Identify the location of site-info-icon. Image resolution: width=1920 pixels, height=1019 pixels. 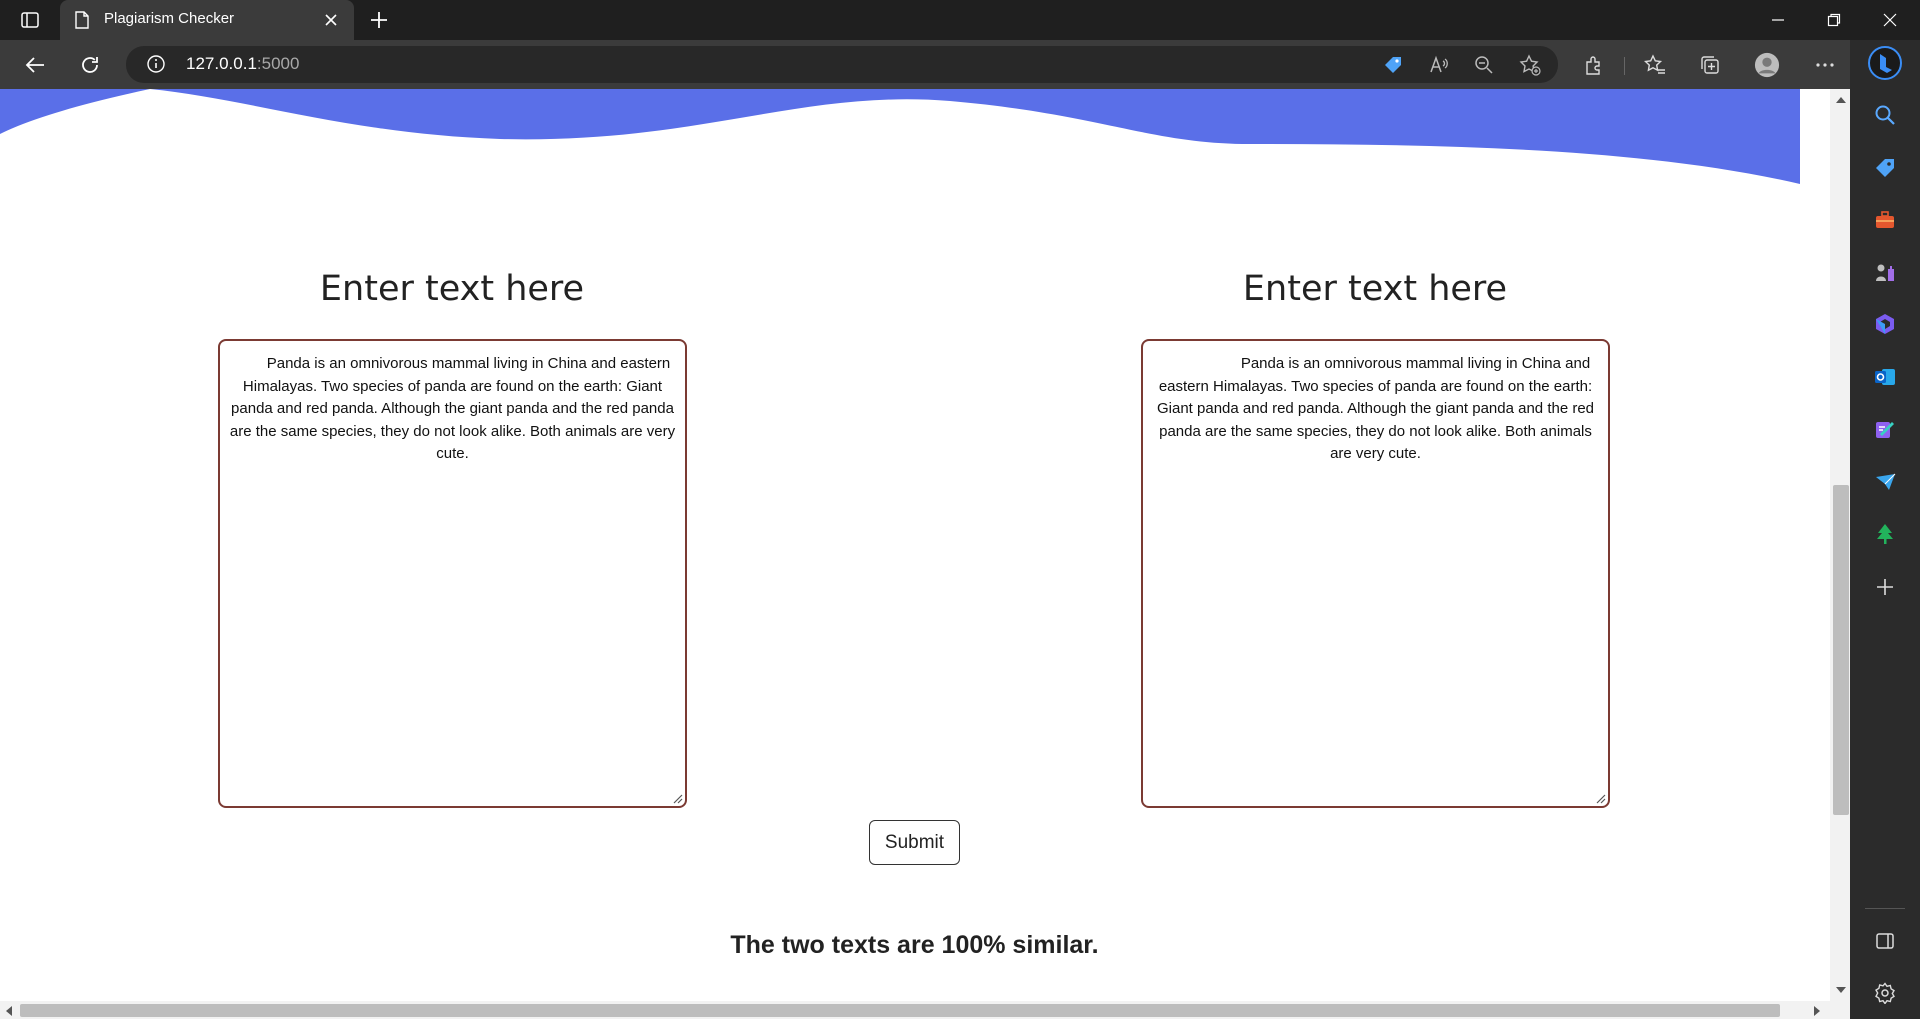
(156, 64).